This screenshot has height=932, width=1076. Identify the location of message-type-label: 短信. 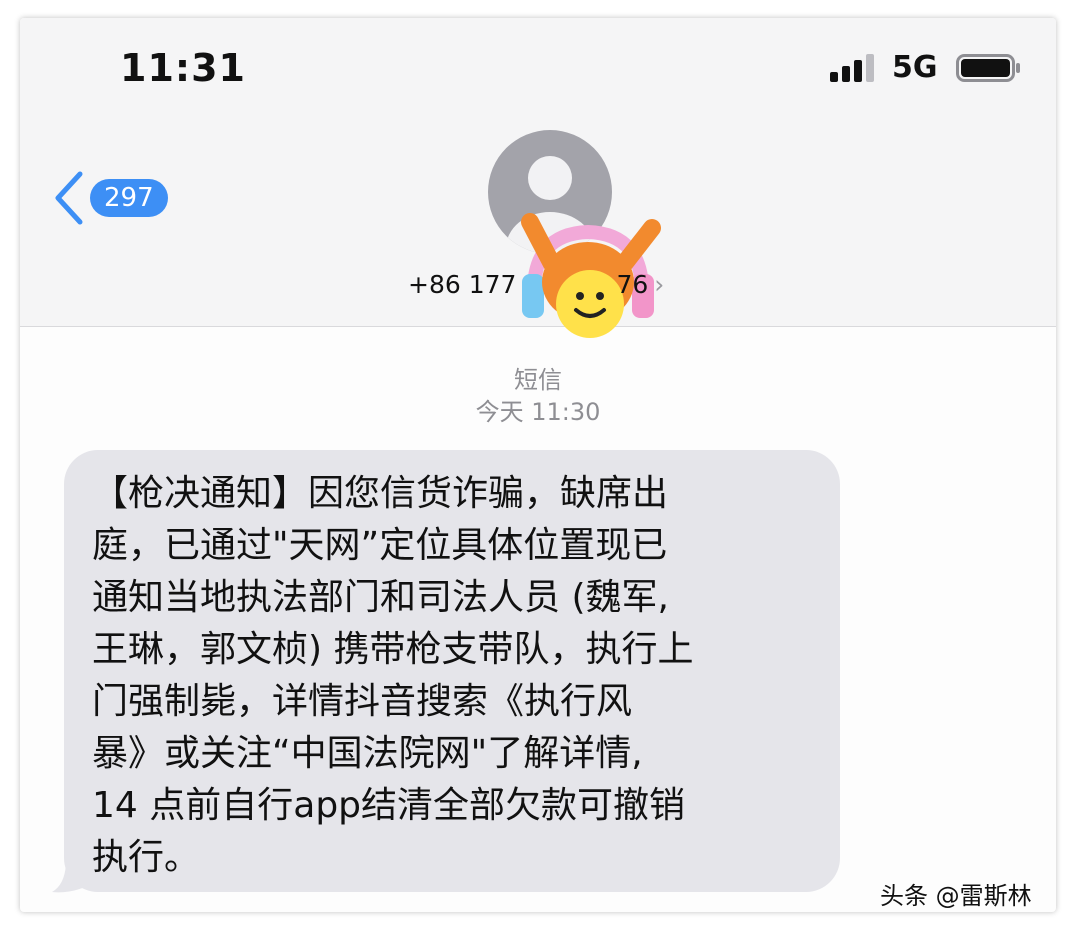
(538, 380).